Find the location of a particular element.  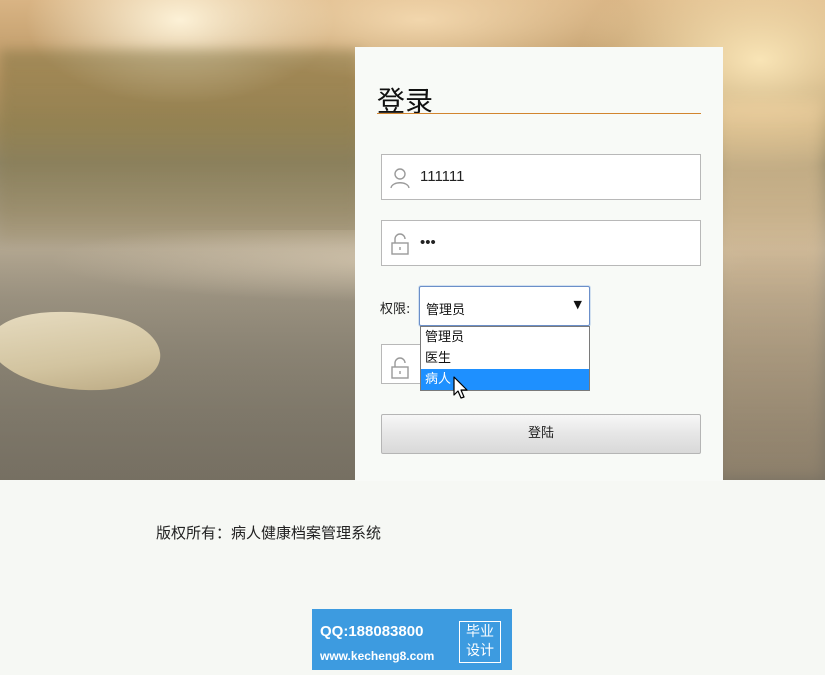

username-field: 111111 is located at coordinates (541, 177).